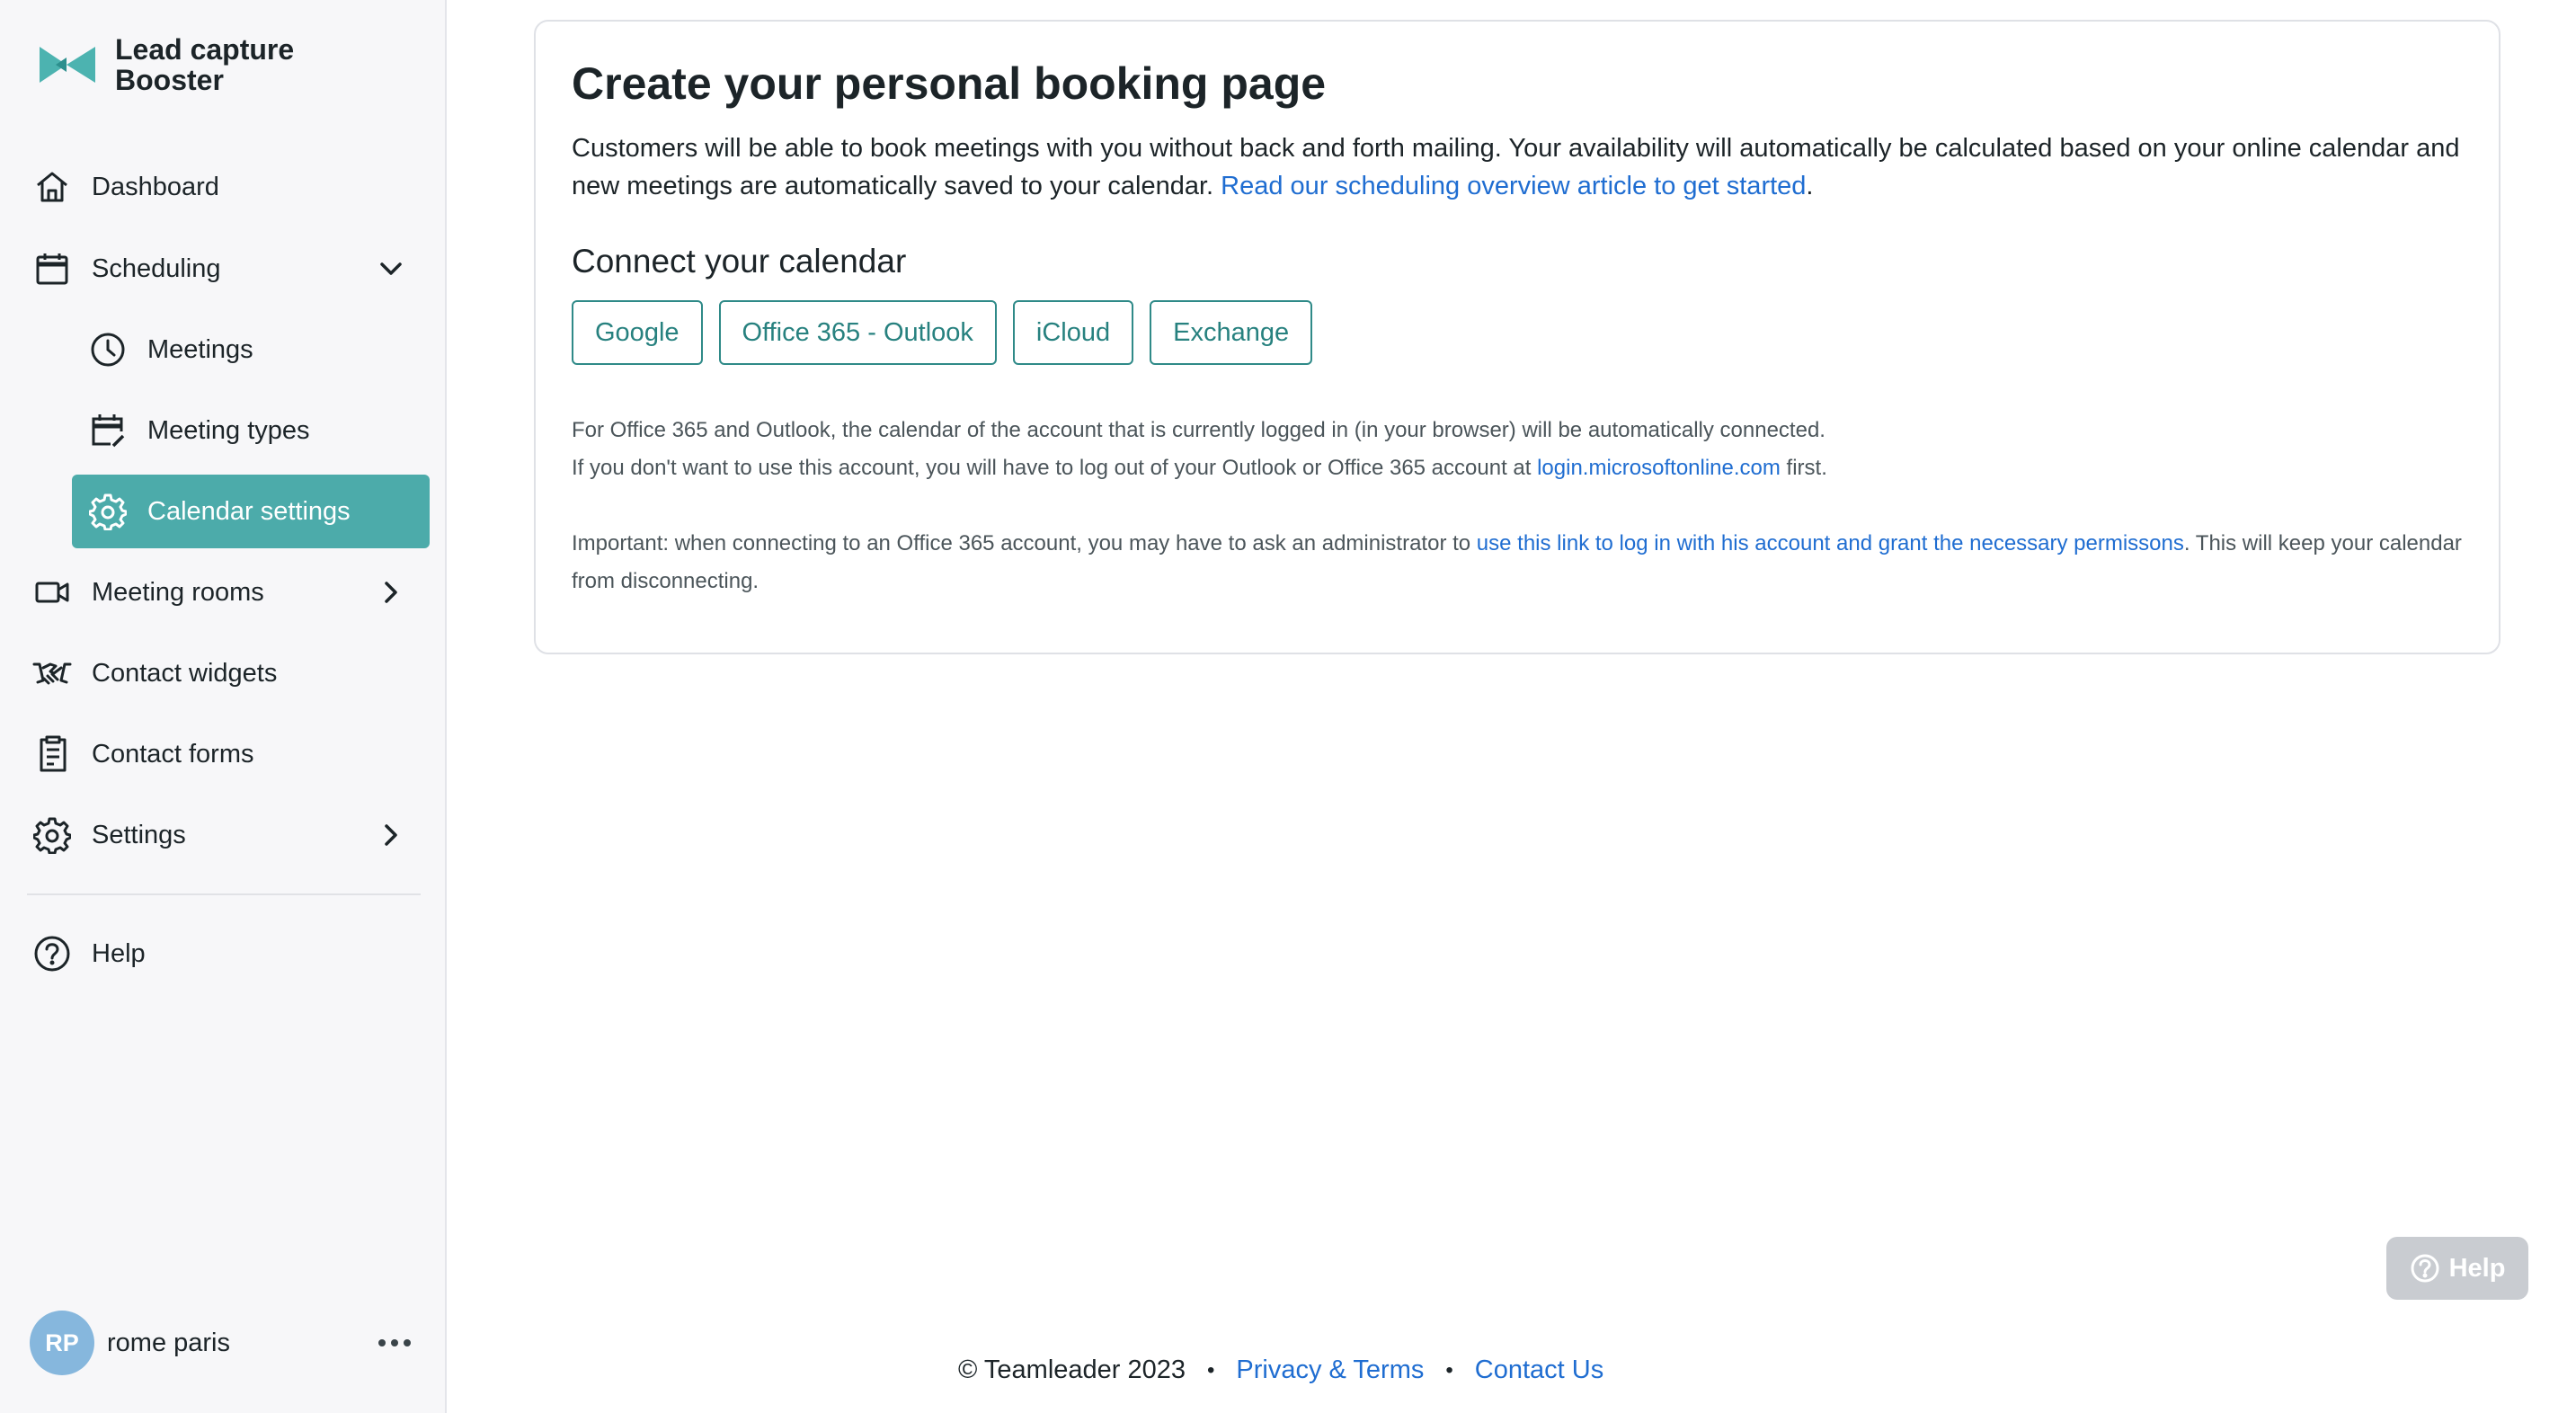 The height and width of the screenshot is (1413, 2576). What do you see at coordinates (949, 83) in the screenshot?
I see `page-title: Create your personal booking page` at bounding box center [949, 83].